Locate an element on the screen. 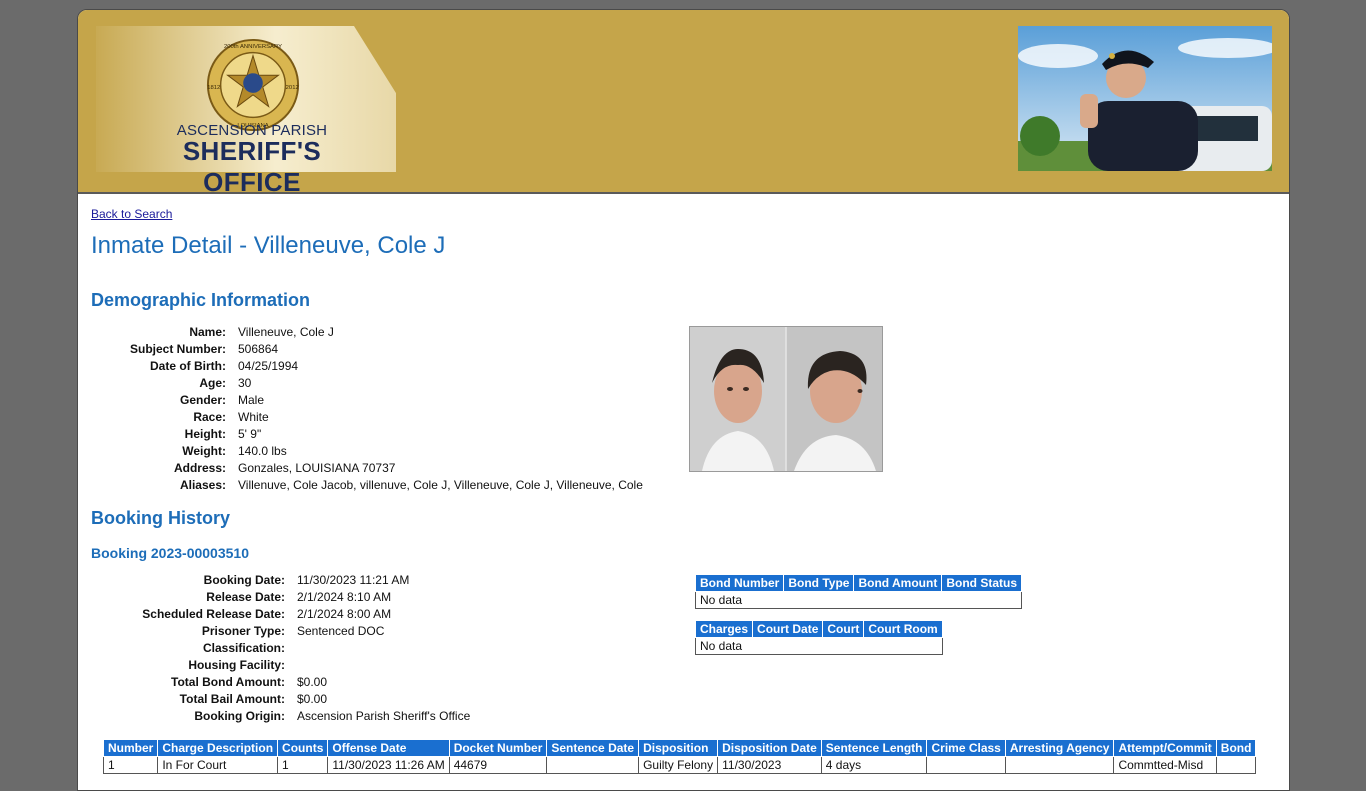 This screenshot has height=791, width=1366. booking-row: Prisoner Type: Sentenced DOC is located at coordinates (280, 631).